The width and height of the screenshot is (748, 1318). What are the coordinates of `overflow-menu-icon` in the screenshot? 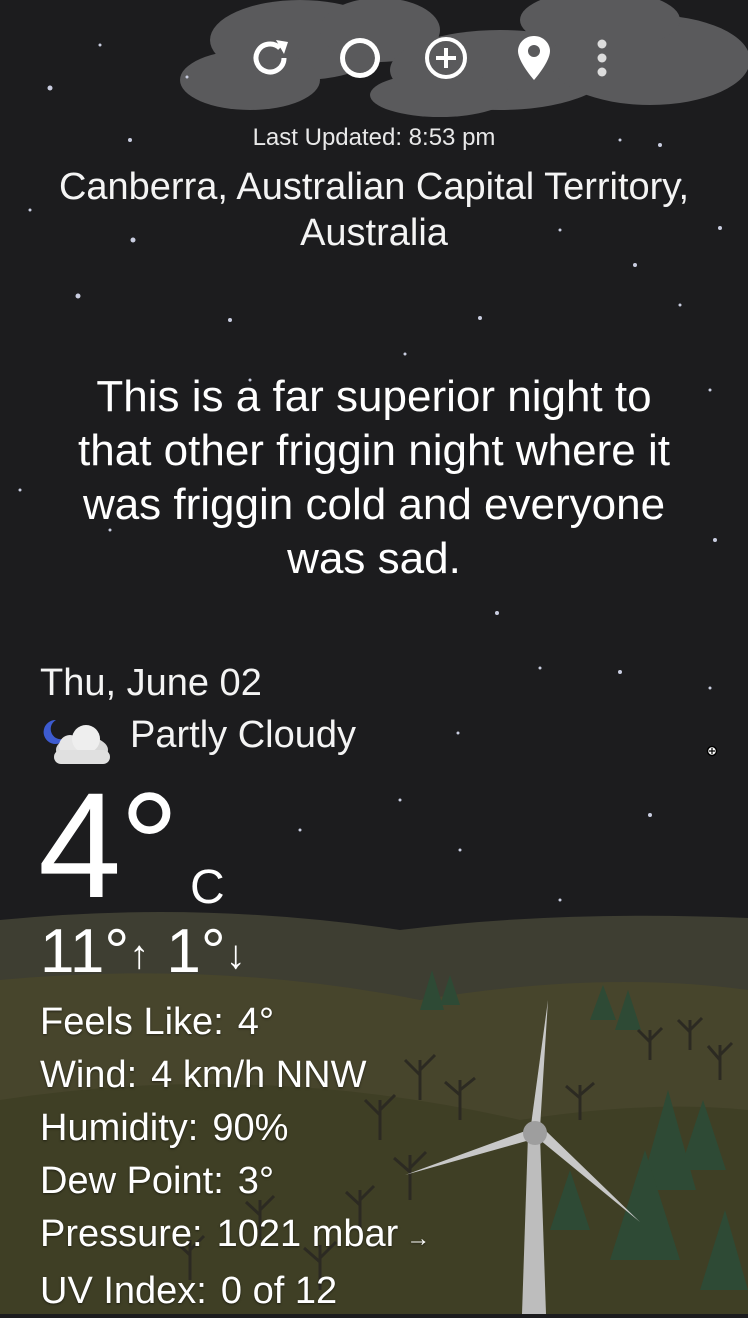 It's located at (602, 58).